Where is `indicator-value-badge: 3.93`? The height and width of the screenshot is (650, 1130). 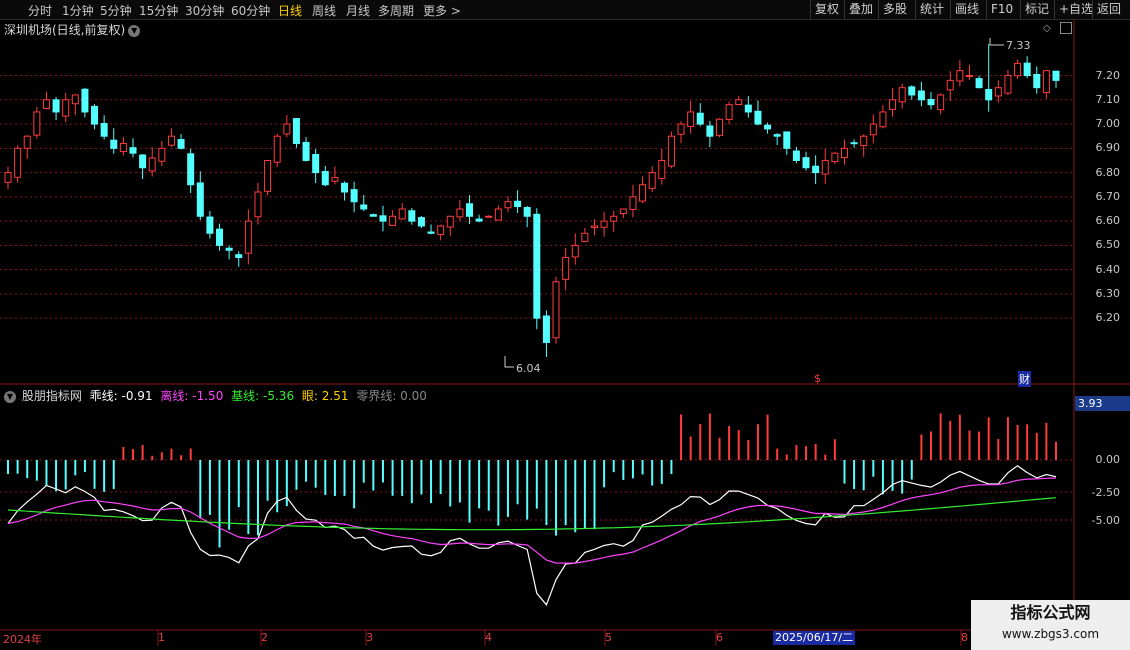
indicator-value-badge: 3.93 is located at coordinates (1102, 403).